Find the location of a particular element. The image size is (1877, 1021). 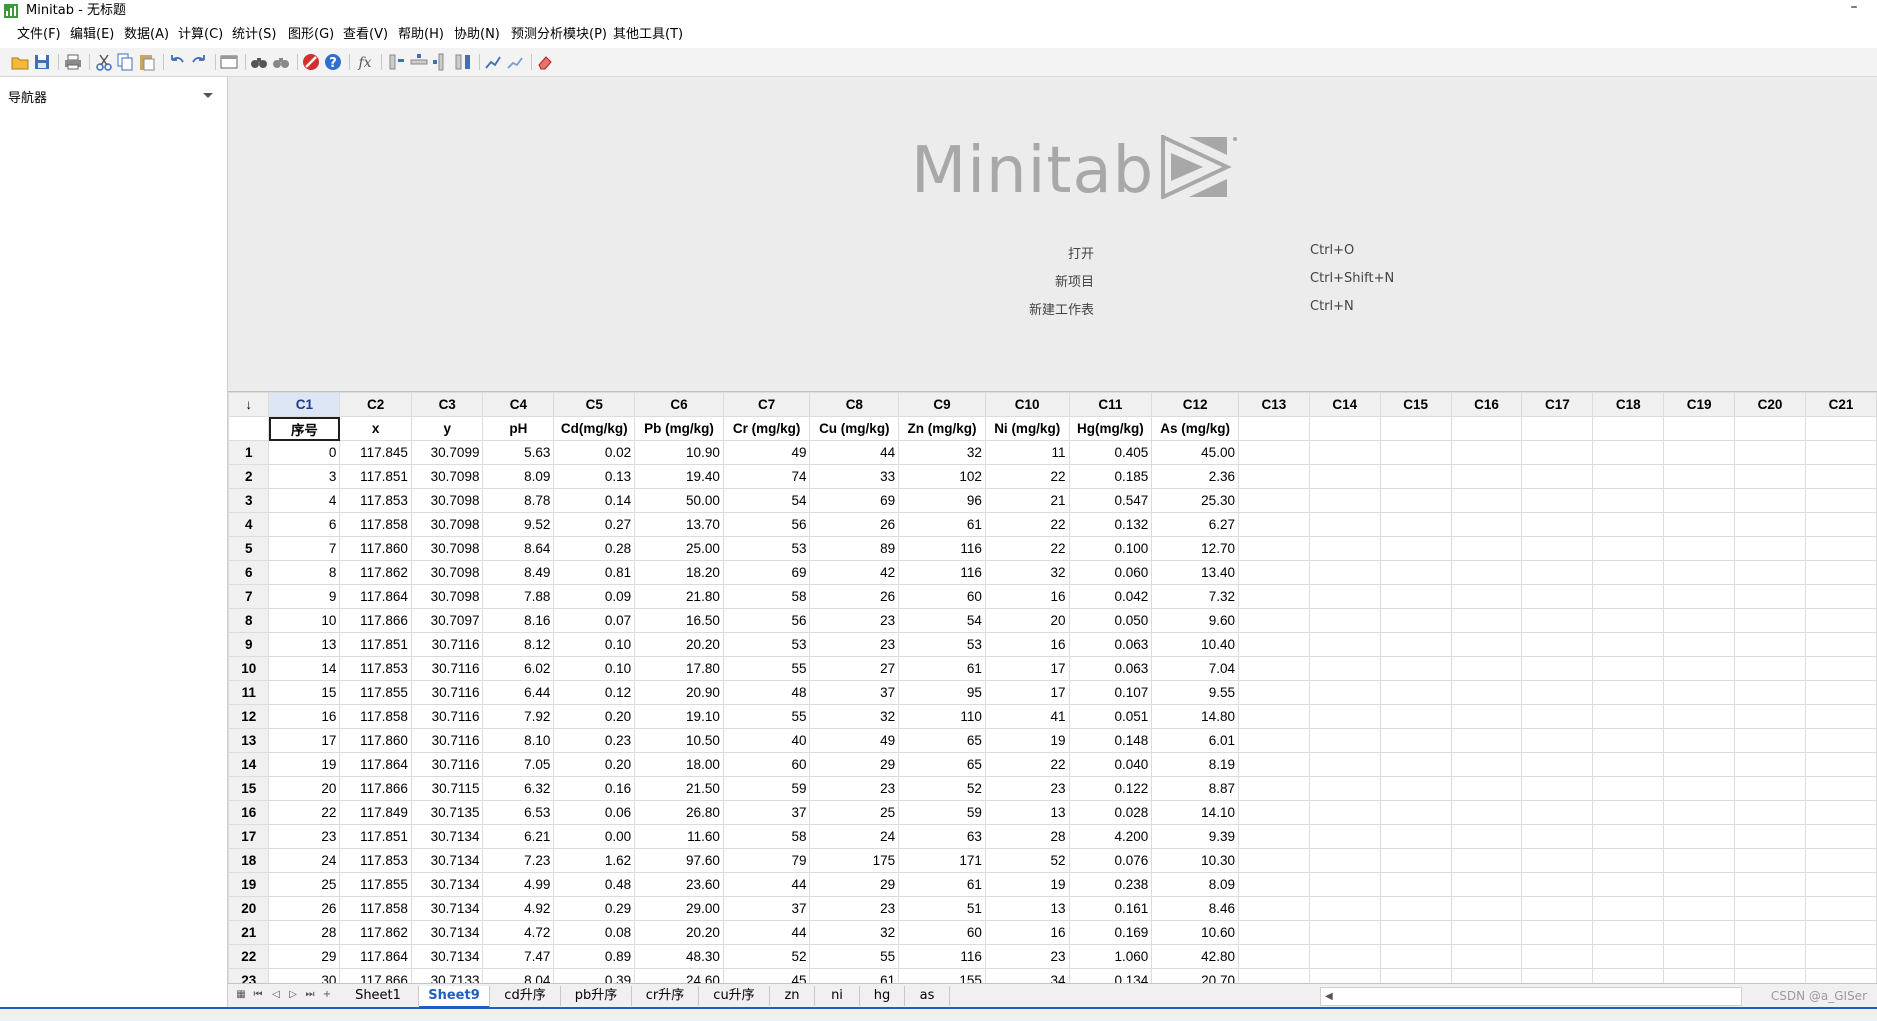

data-cell: 63 is located at coordinates (942, 836).